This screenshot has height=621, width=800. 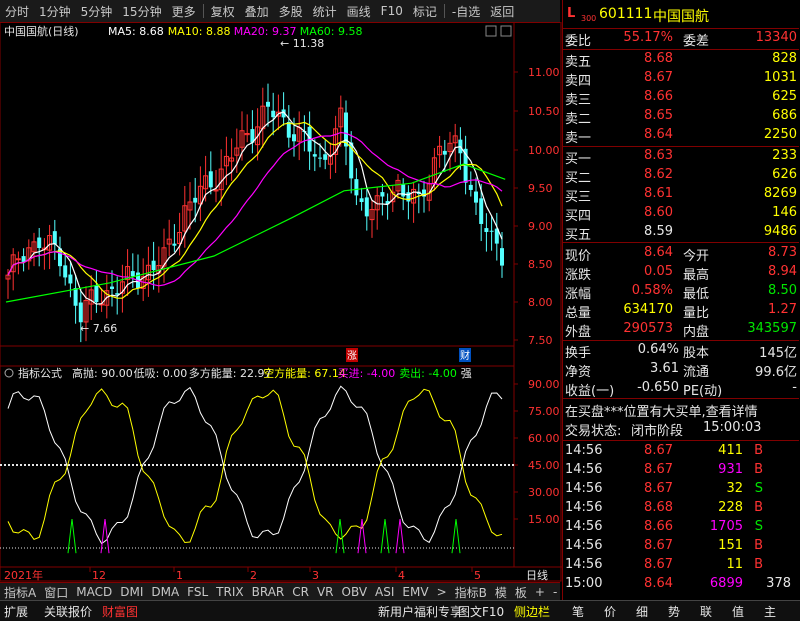 What do you see at coordinates (425, 11) in the screenshot?
I see `toolbar-item-11: 标记` at bounding box center [425, 11].